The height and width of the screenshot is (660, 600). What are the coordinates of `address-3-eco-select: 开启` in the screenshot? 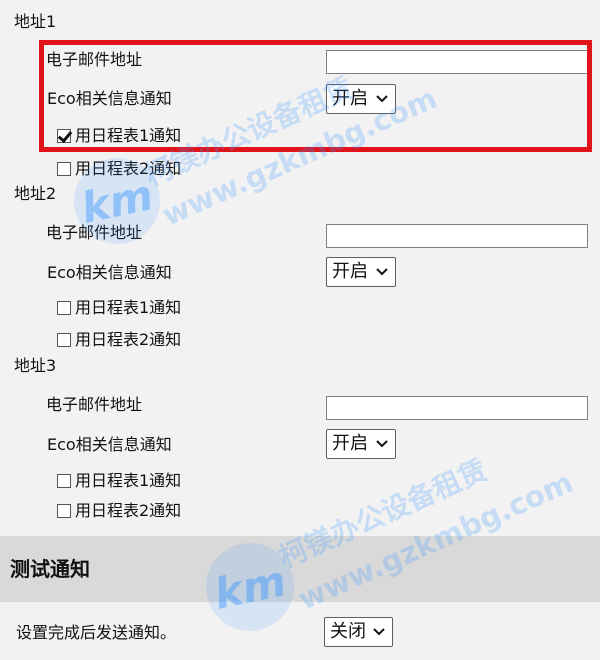 It's located at (361, 444).